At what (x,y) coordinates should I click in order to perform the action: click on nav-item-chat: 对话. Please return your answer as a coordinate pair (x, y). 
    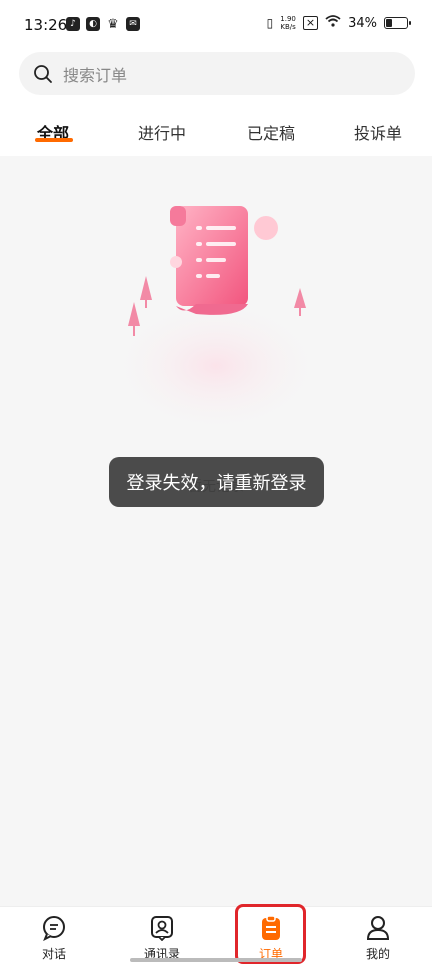
    Looking at the image, I should click on (54, 938).